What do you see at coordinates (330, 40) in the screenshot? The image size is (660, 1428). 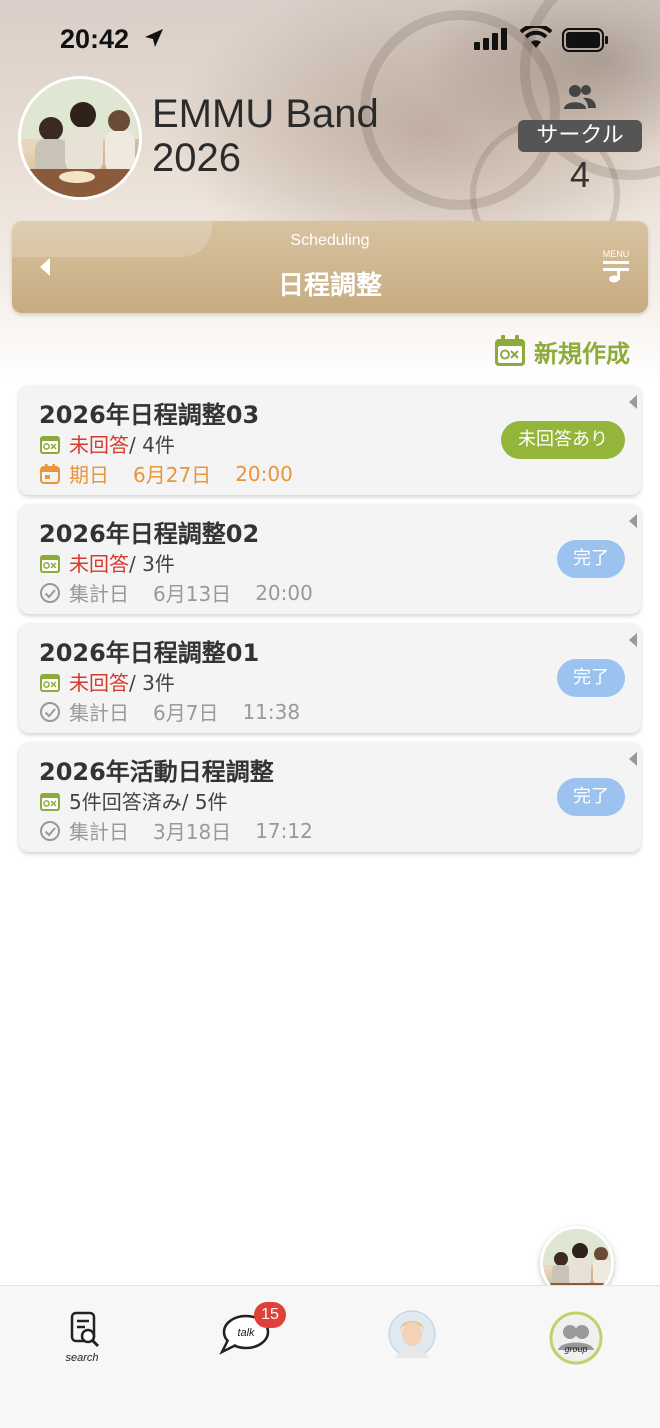 I see `status-bar: 20:42` at bounding box center [330, 40].